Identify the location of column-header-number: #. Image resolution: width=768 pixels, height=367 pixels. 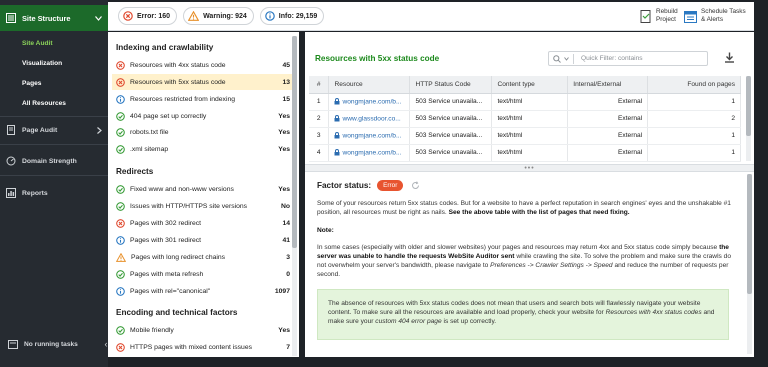
(319, 85).